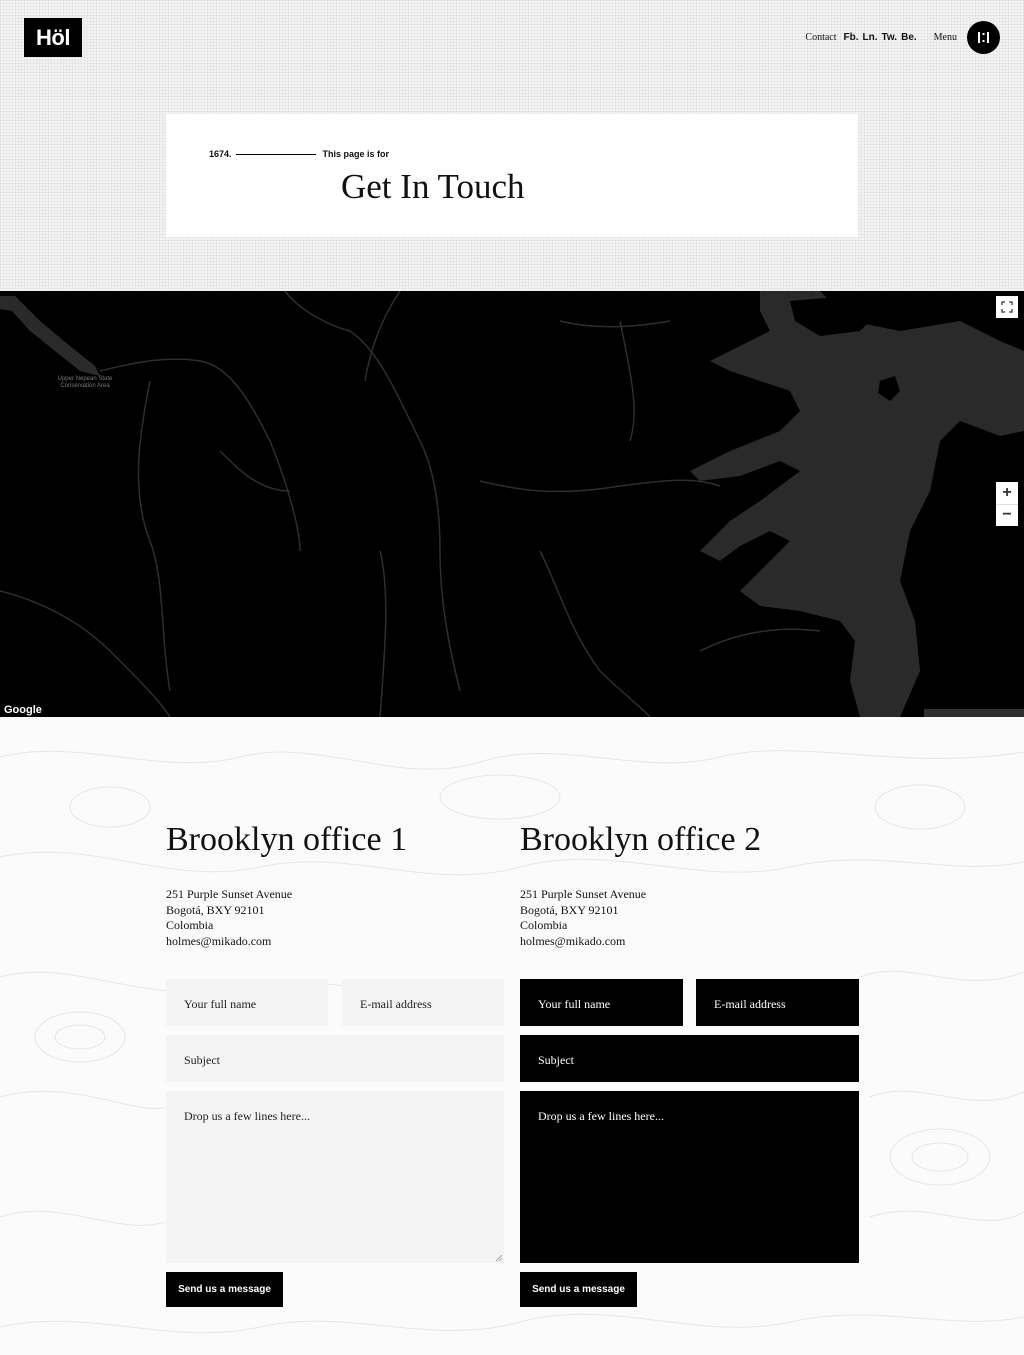 Image resolution: width=1024 pixels, height=1355 pixels. I want to click on hero-meta-label: This page is for, so click(356, 154).